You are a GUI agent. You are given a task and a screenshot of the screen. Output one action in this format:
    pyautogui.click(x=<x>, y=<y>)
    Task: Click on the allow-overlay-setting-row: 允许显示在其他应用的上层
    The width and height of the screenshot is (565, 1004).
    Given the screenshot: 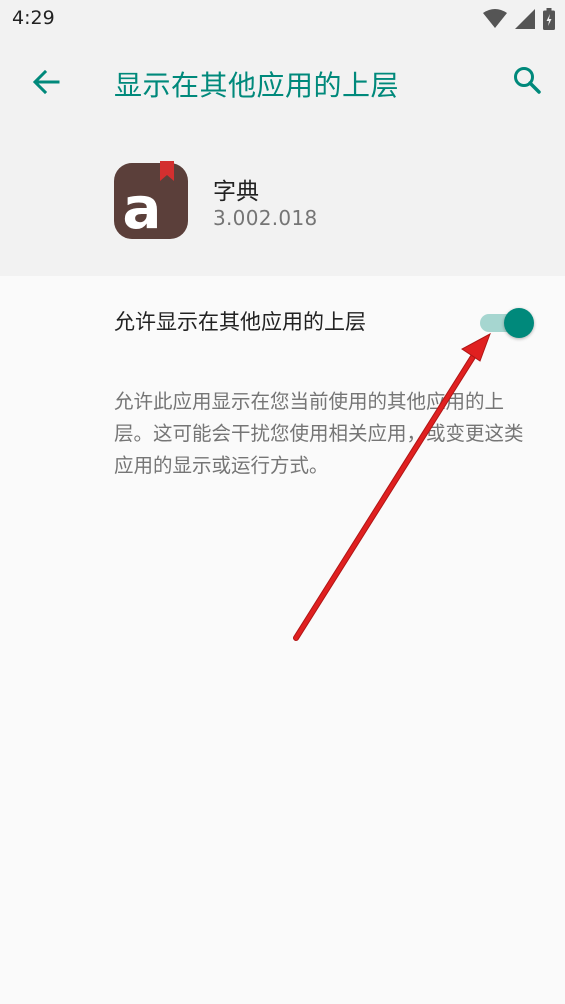 What is the action you would take?
    pyautogui.click(x=282, y=320)
    